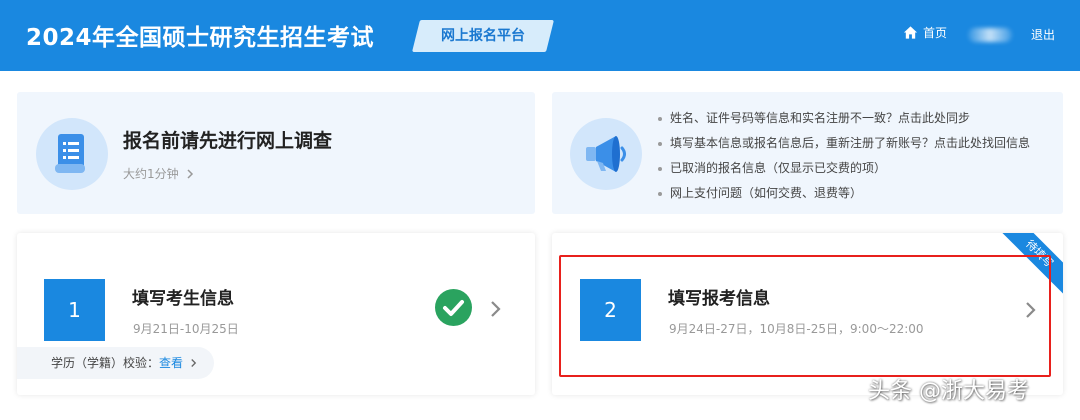  I want to click on verify-view-link: 查看, so click(178, 363).